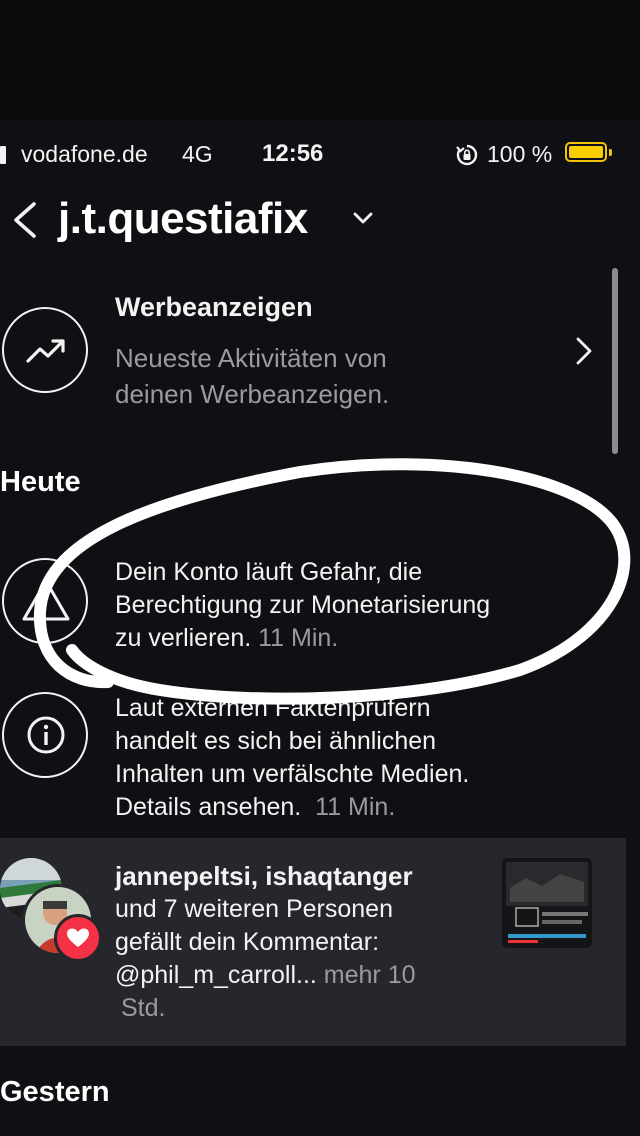 Image resolution: width=640 pixels, height=1136 pixels. Describe the element at coordinates (320, 220) in the screenshot. I see `profile-header: j.t.questiafix` at that location.